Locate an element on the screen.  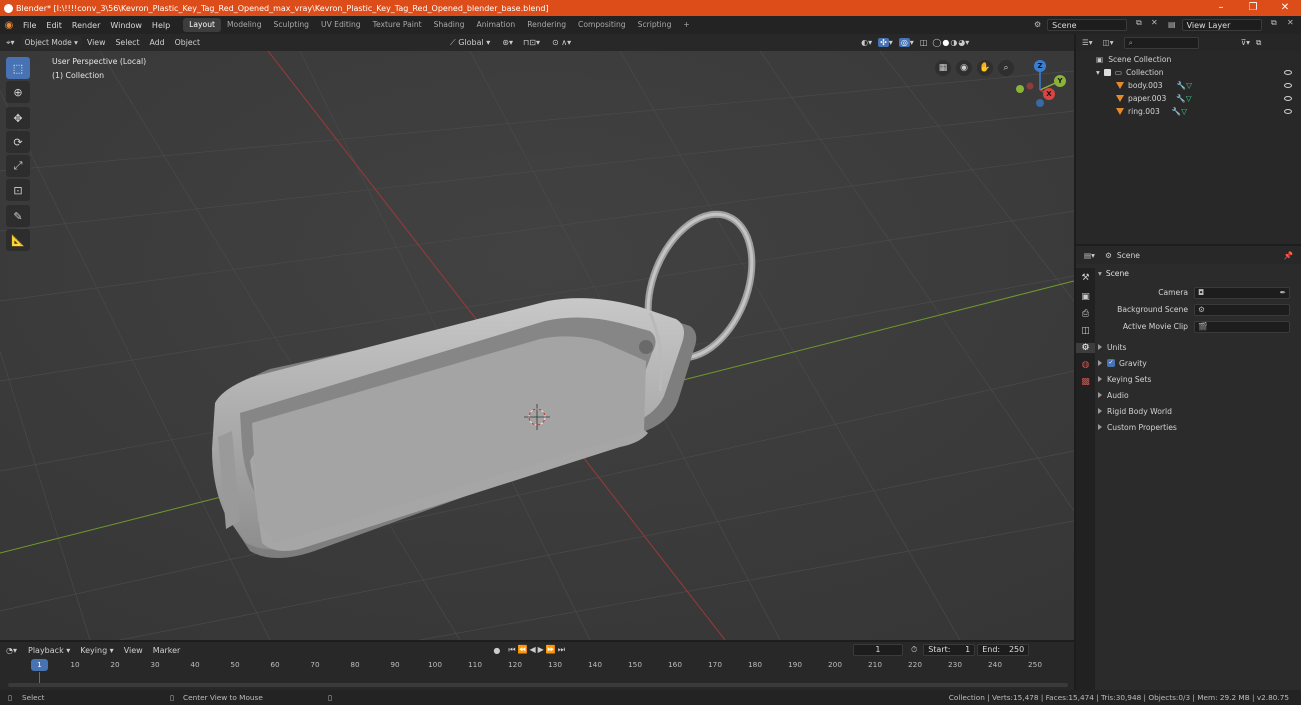
shading-rendered-icon: ◕ is located at coordinates (961, 42).